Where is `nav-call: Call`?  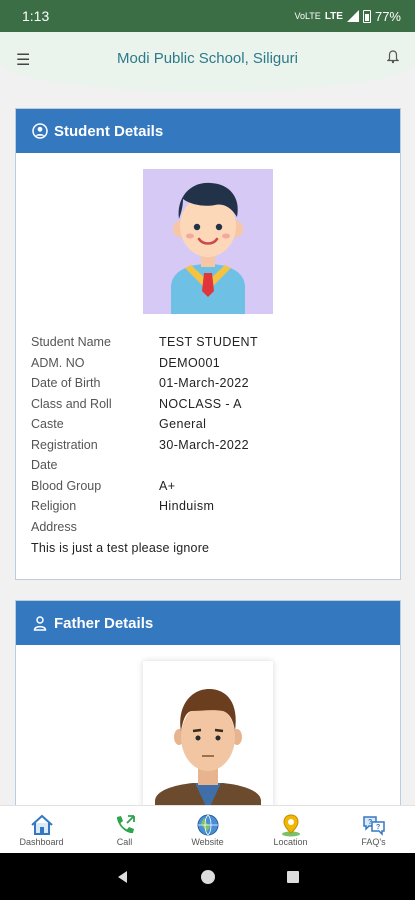
nav-call: Call is located at coordinates (125, 830).